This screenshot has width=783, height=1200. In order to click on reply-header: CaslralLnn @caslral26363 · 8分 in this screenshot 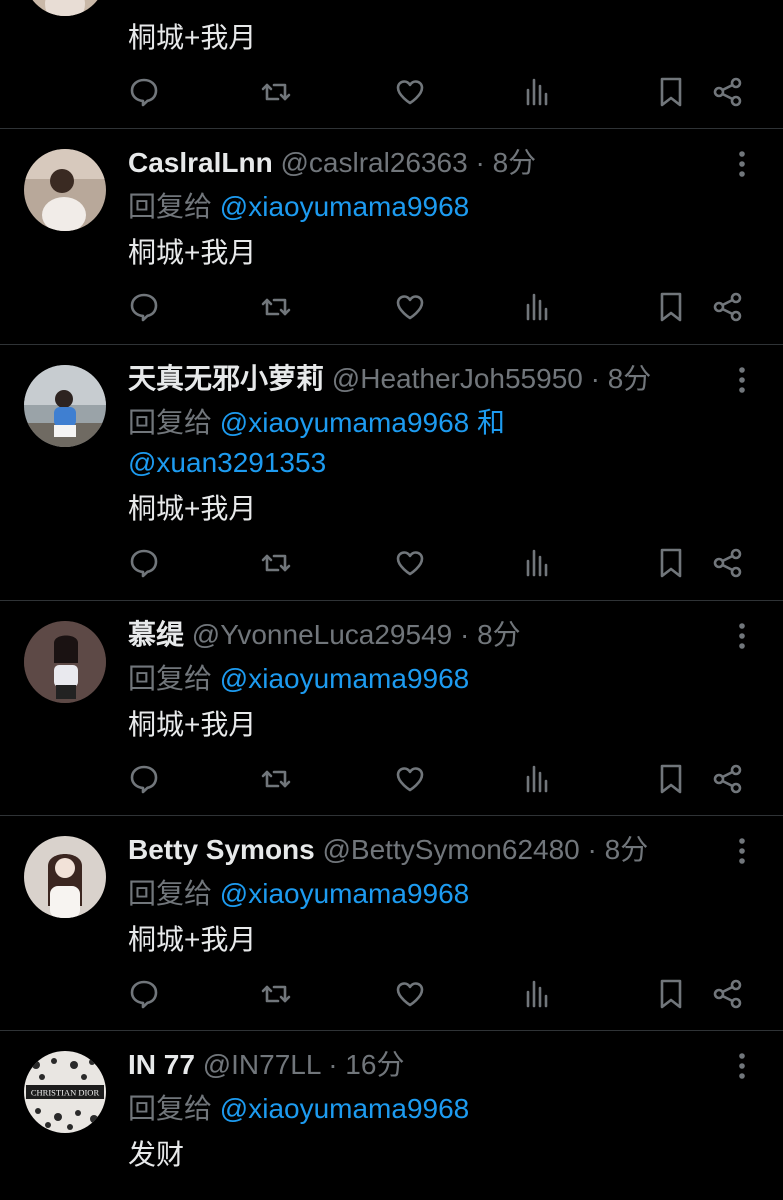, I will do `click(332, 163)`.